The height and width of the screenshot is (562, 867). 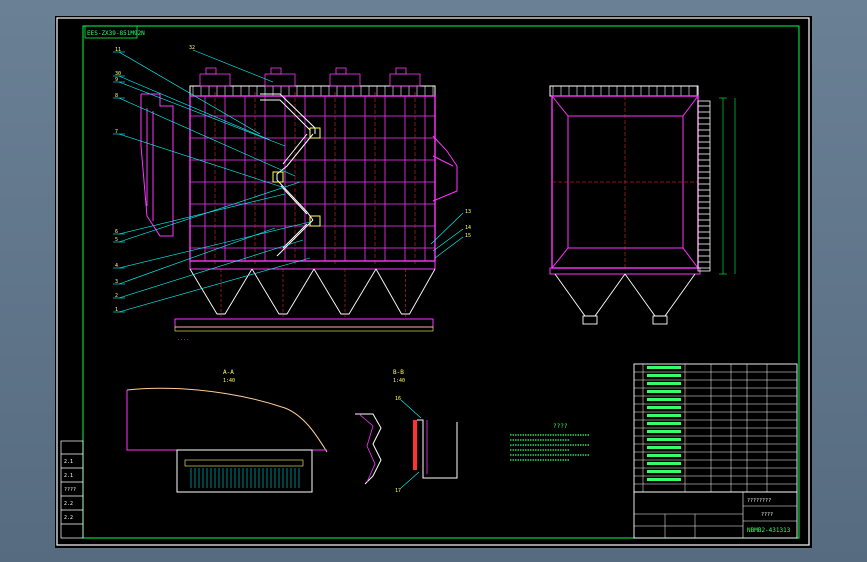 I want to click on code-text: EES-ZX39-851M92N, so click(x=116, y=33).